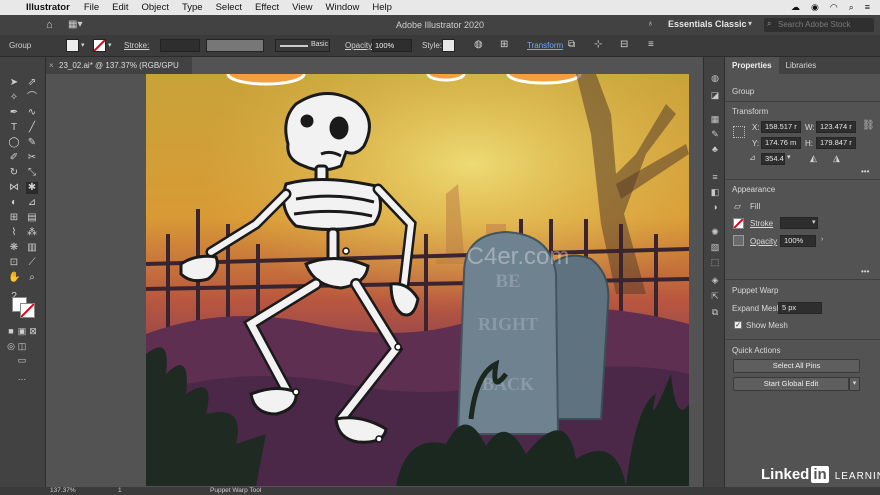 This screenshot has height=495, width=880. What do you see at coordinates (834, 7) in the screenshot?
I see `wifi-icon: ◠` at bounding box center [834, 7].